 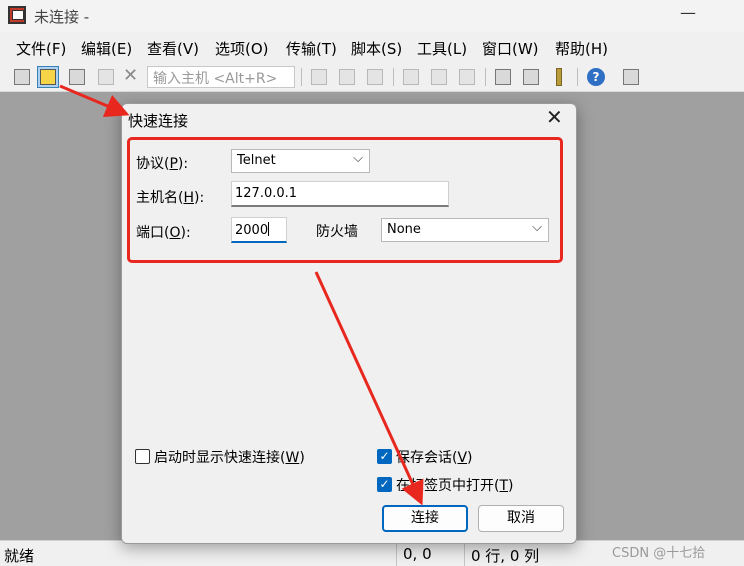 I want to click on cancel-button: 取消, so click(x=521, y=518).